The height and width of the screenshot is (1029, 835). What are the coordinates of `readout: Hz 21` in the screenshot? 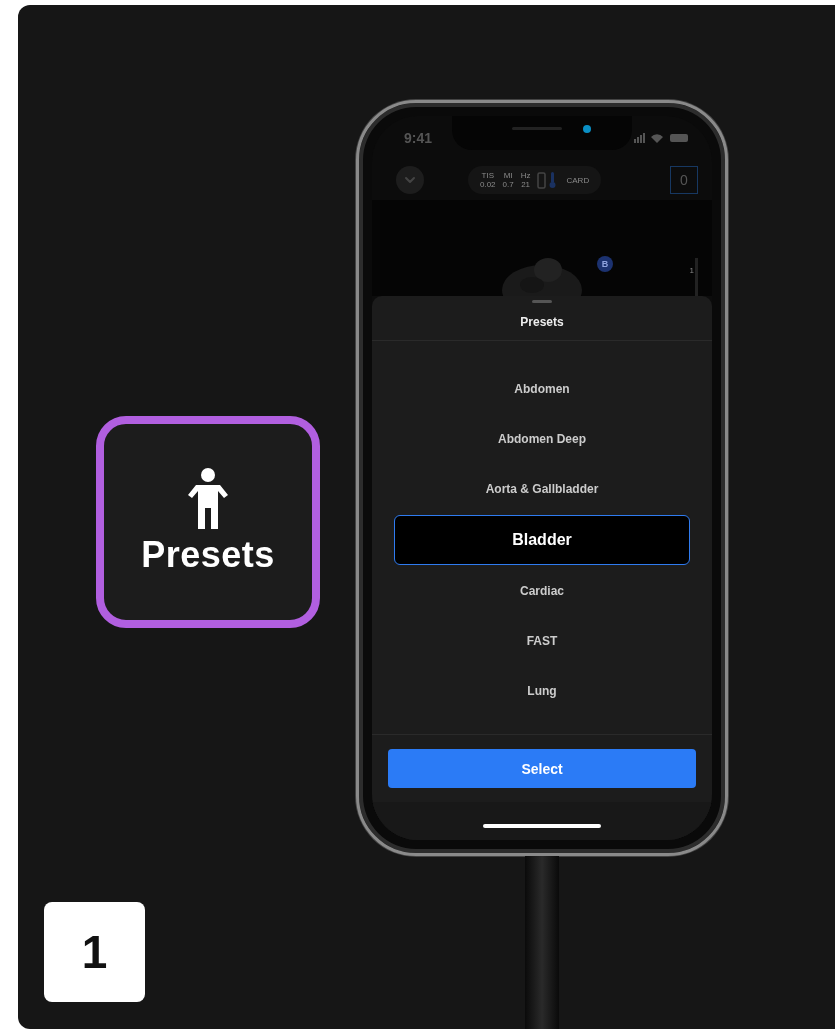 It's located at (525, 180).